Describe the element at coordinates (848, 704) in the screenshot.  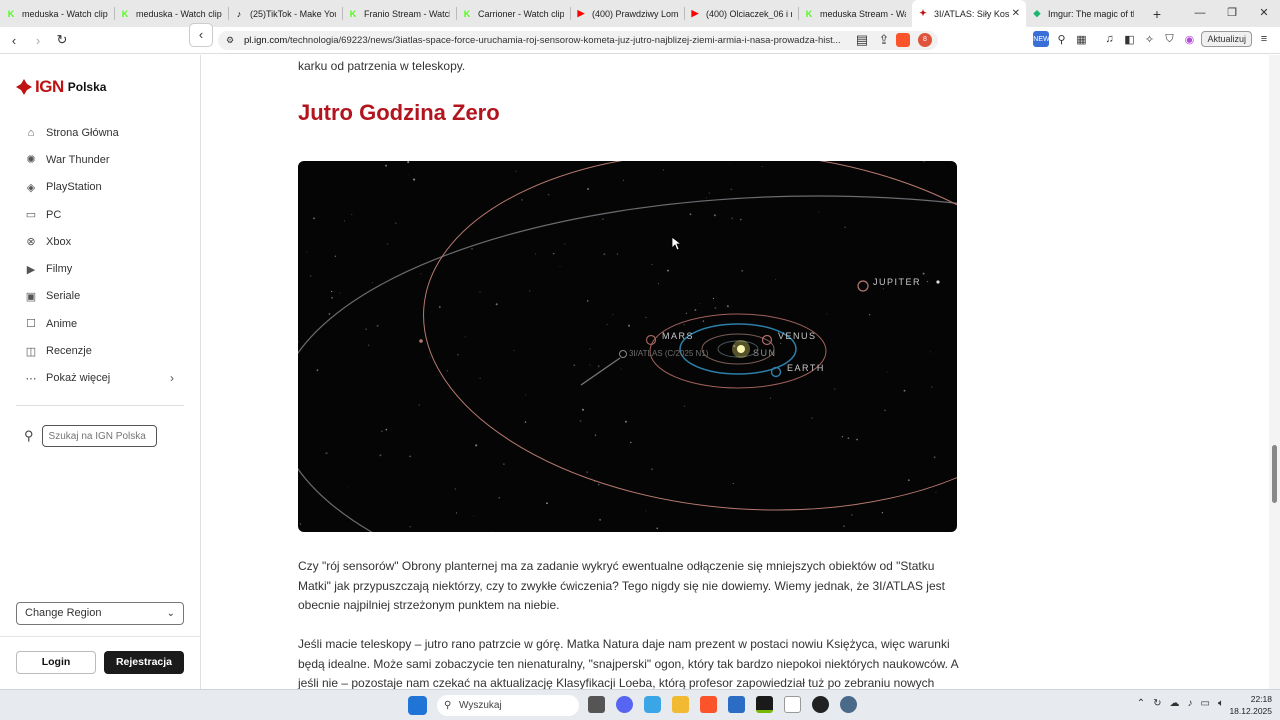
I see `settings-icon` at that location.